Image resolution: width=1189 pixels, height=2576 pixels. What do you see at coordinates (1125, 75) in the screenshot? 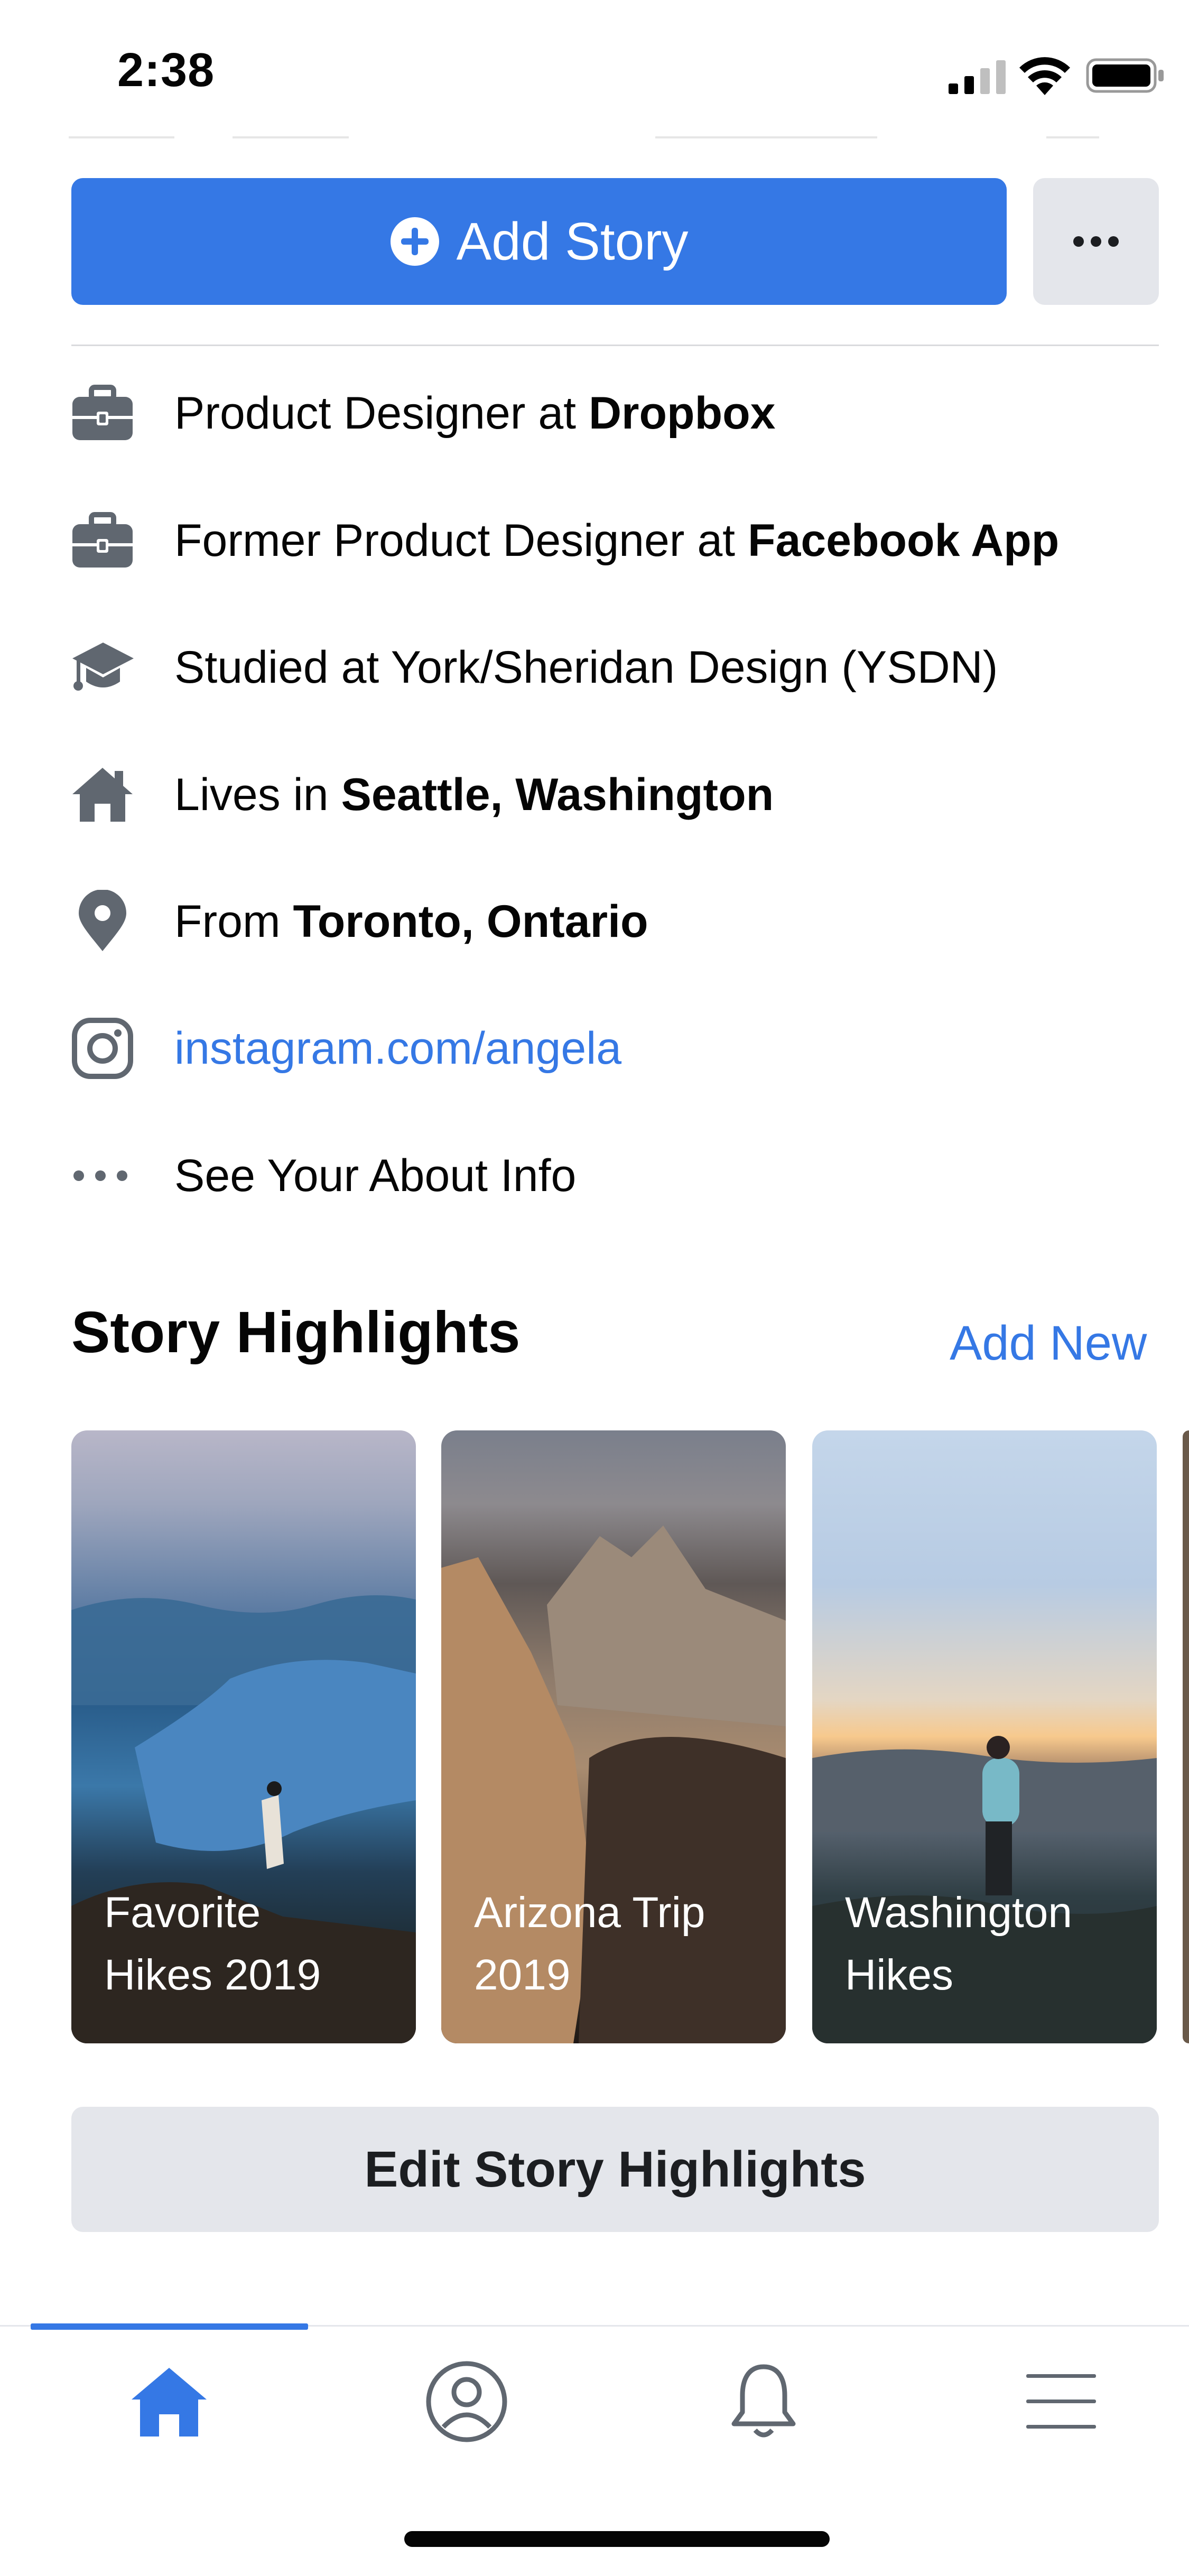
I see `battery-icon` at bounding box center [1125, 75].